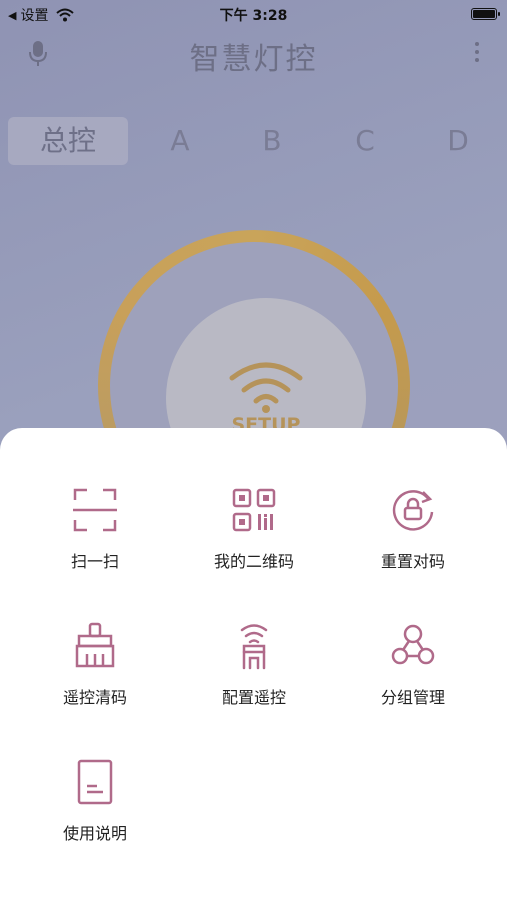  I want to click on zone-tabs: 总控 A B C D, so click(255, 141).